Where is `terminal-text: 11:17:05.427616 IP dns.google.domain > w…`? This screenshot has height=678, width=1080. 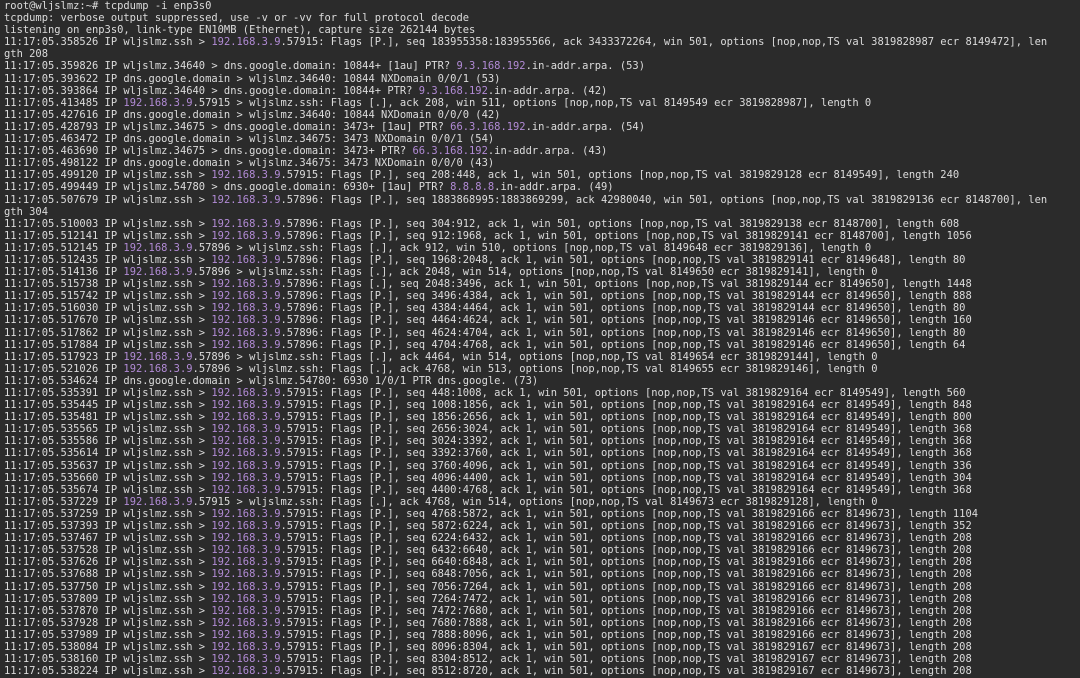 terminal-text: 11:17:05.427616 IP dns.google.domain > w… is located at coordinates (252, 114).